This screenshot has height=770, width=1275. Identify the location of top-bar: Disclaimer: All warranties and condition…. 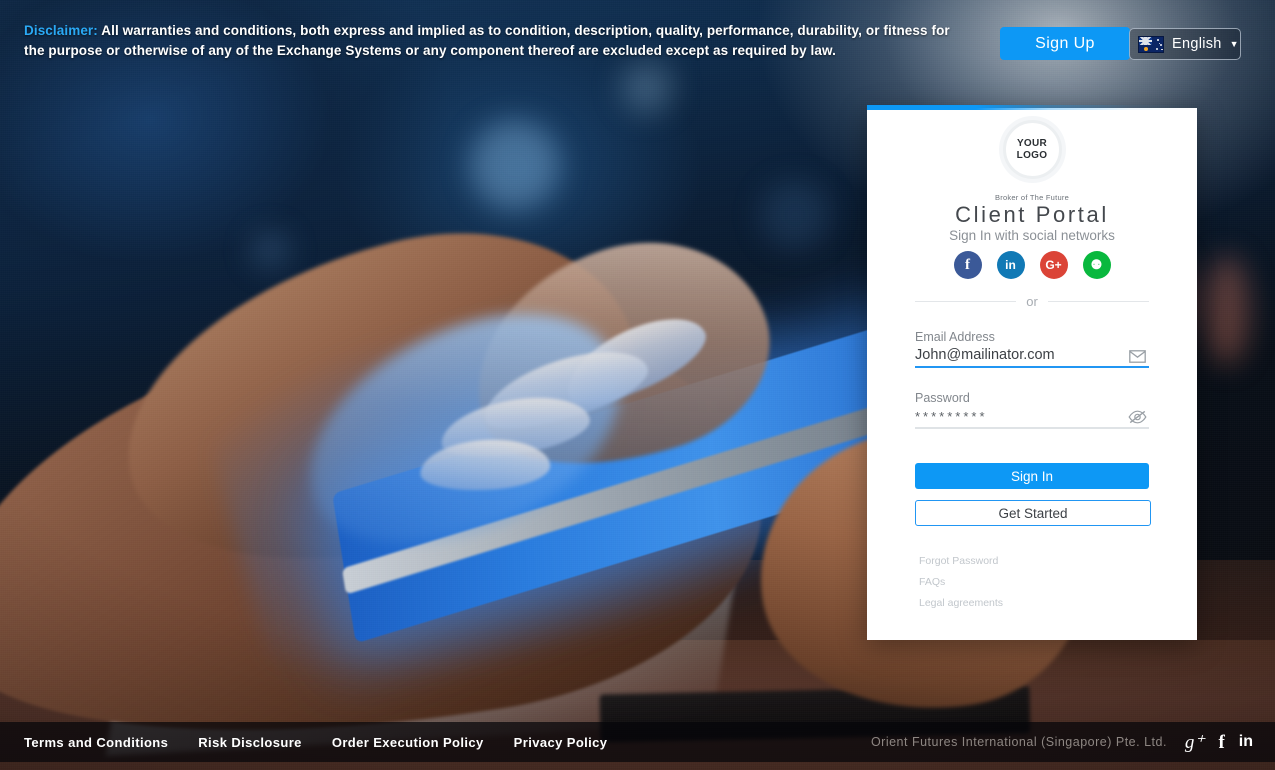
(637, 46).